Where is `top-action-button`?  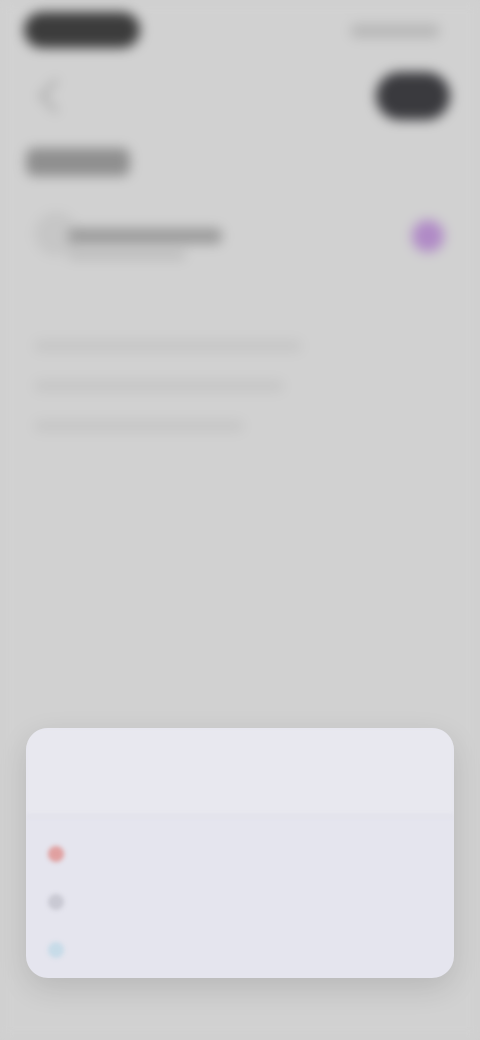
top-action-button is located at coordinates (413, 96).